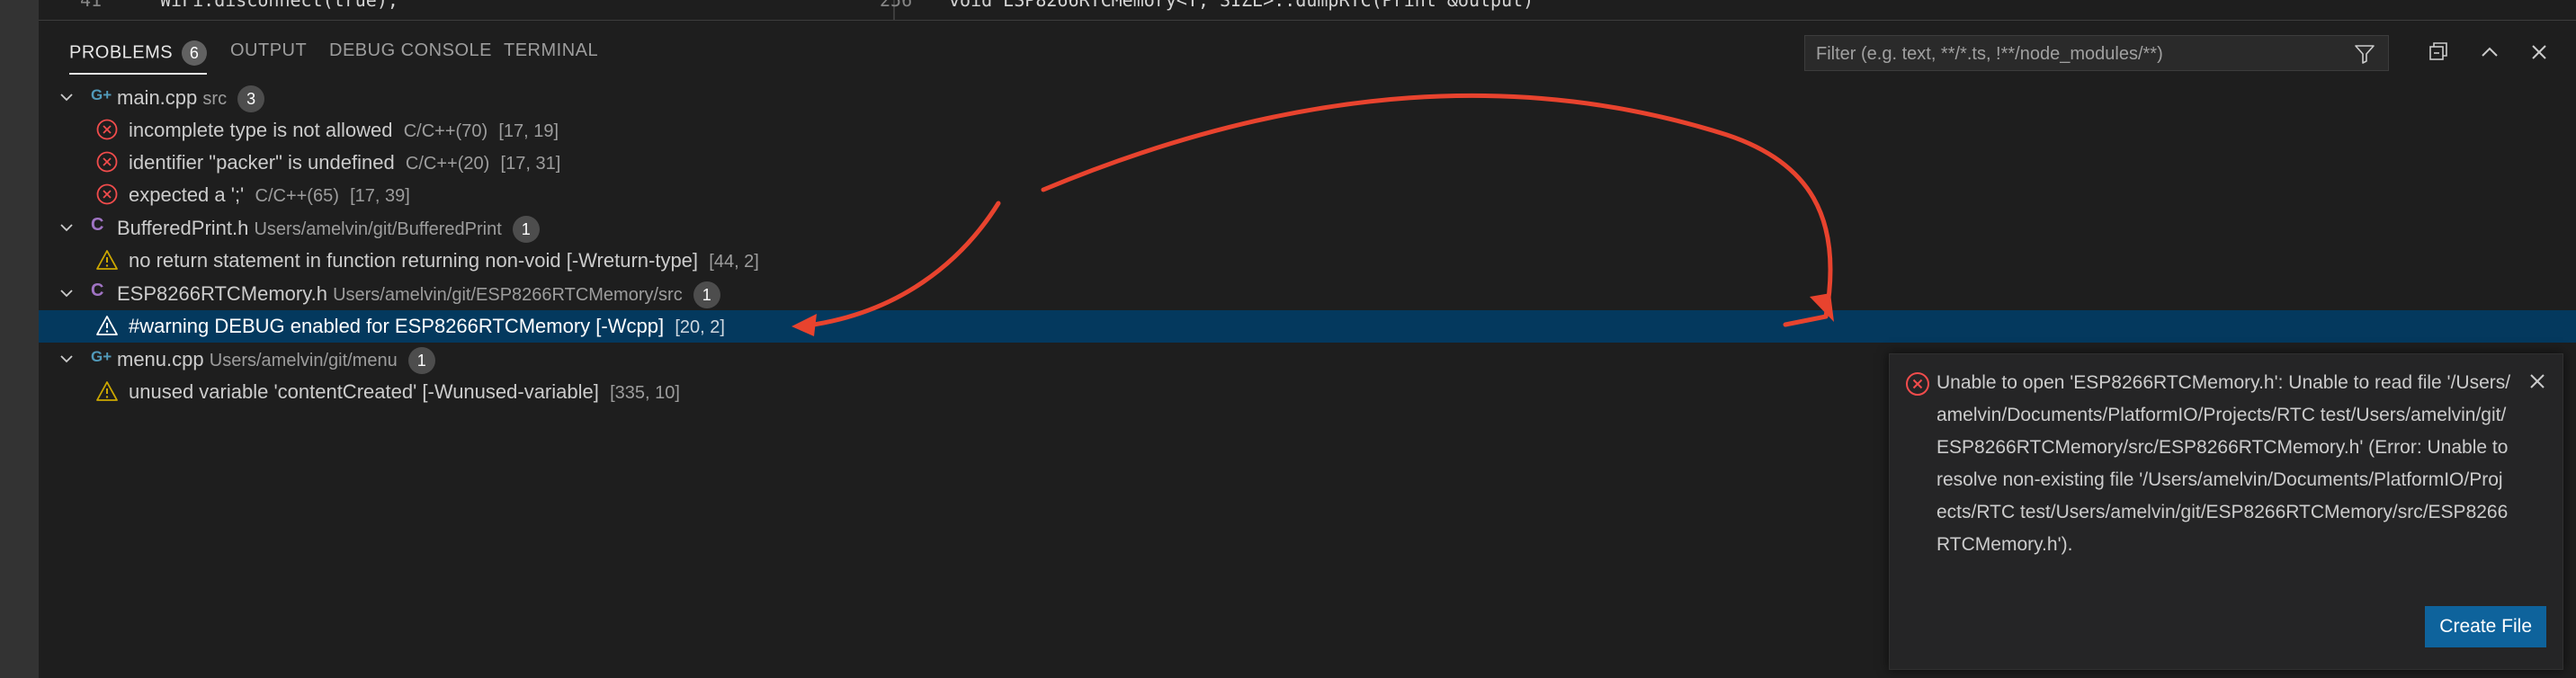 The width and height of the screenshot is (2576, 678). I want to click on problem-message: identifier "packer" is undefined, so click(262, 162).